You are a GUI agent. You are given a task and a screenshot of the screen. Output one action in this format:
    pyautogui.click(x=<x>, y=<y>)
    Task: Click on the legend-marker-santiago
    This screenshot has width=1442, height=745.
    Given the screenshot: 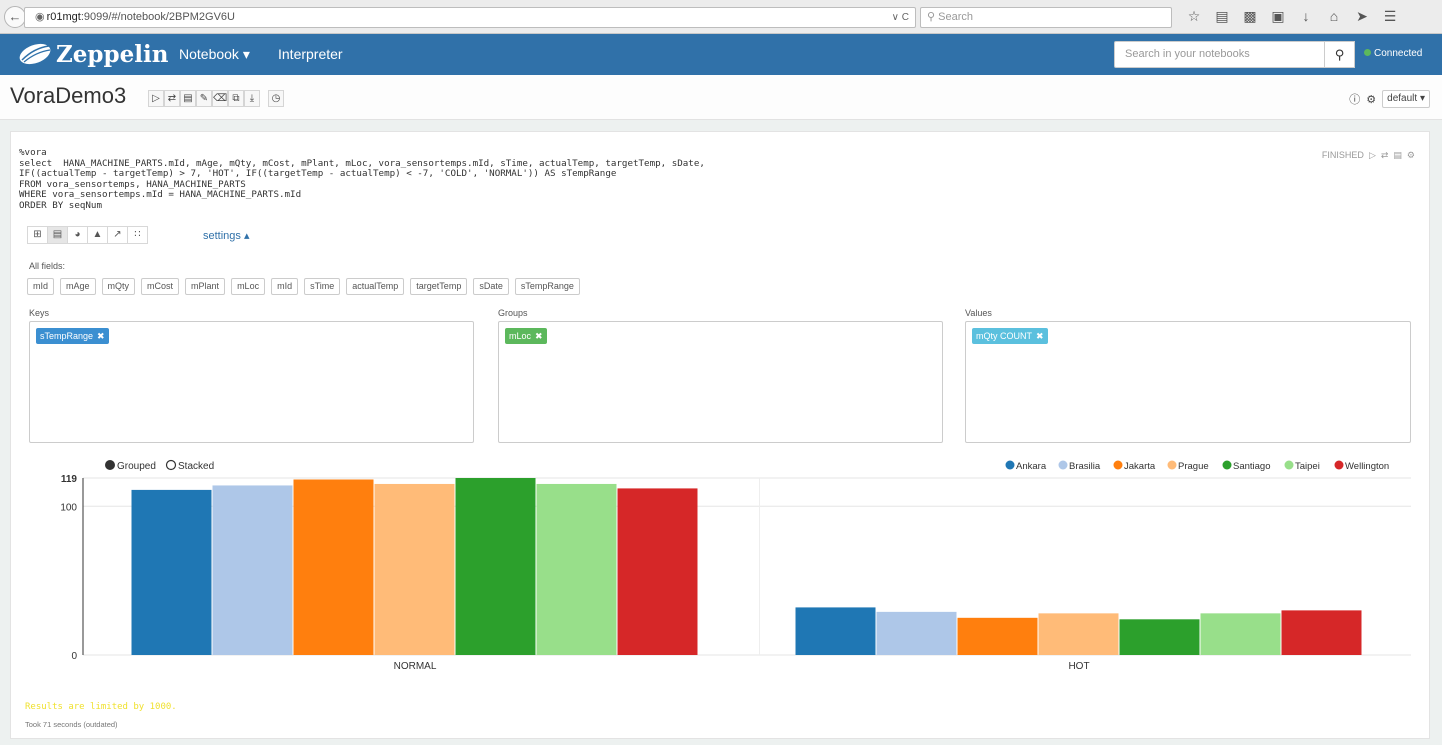 What is the action you would take?
    pyautogui.click(x=1227, y=465)
    